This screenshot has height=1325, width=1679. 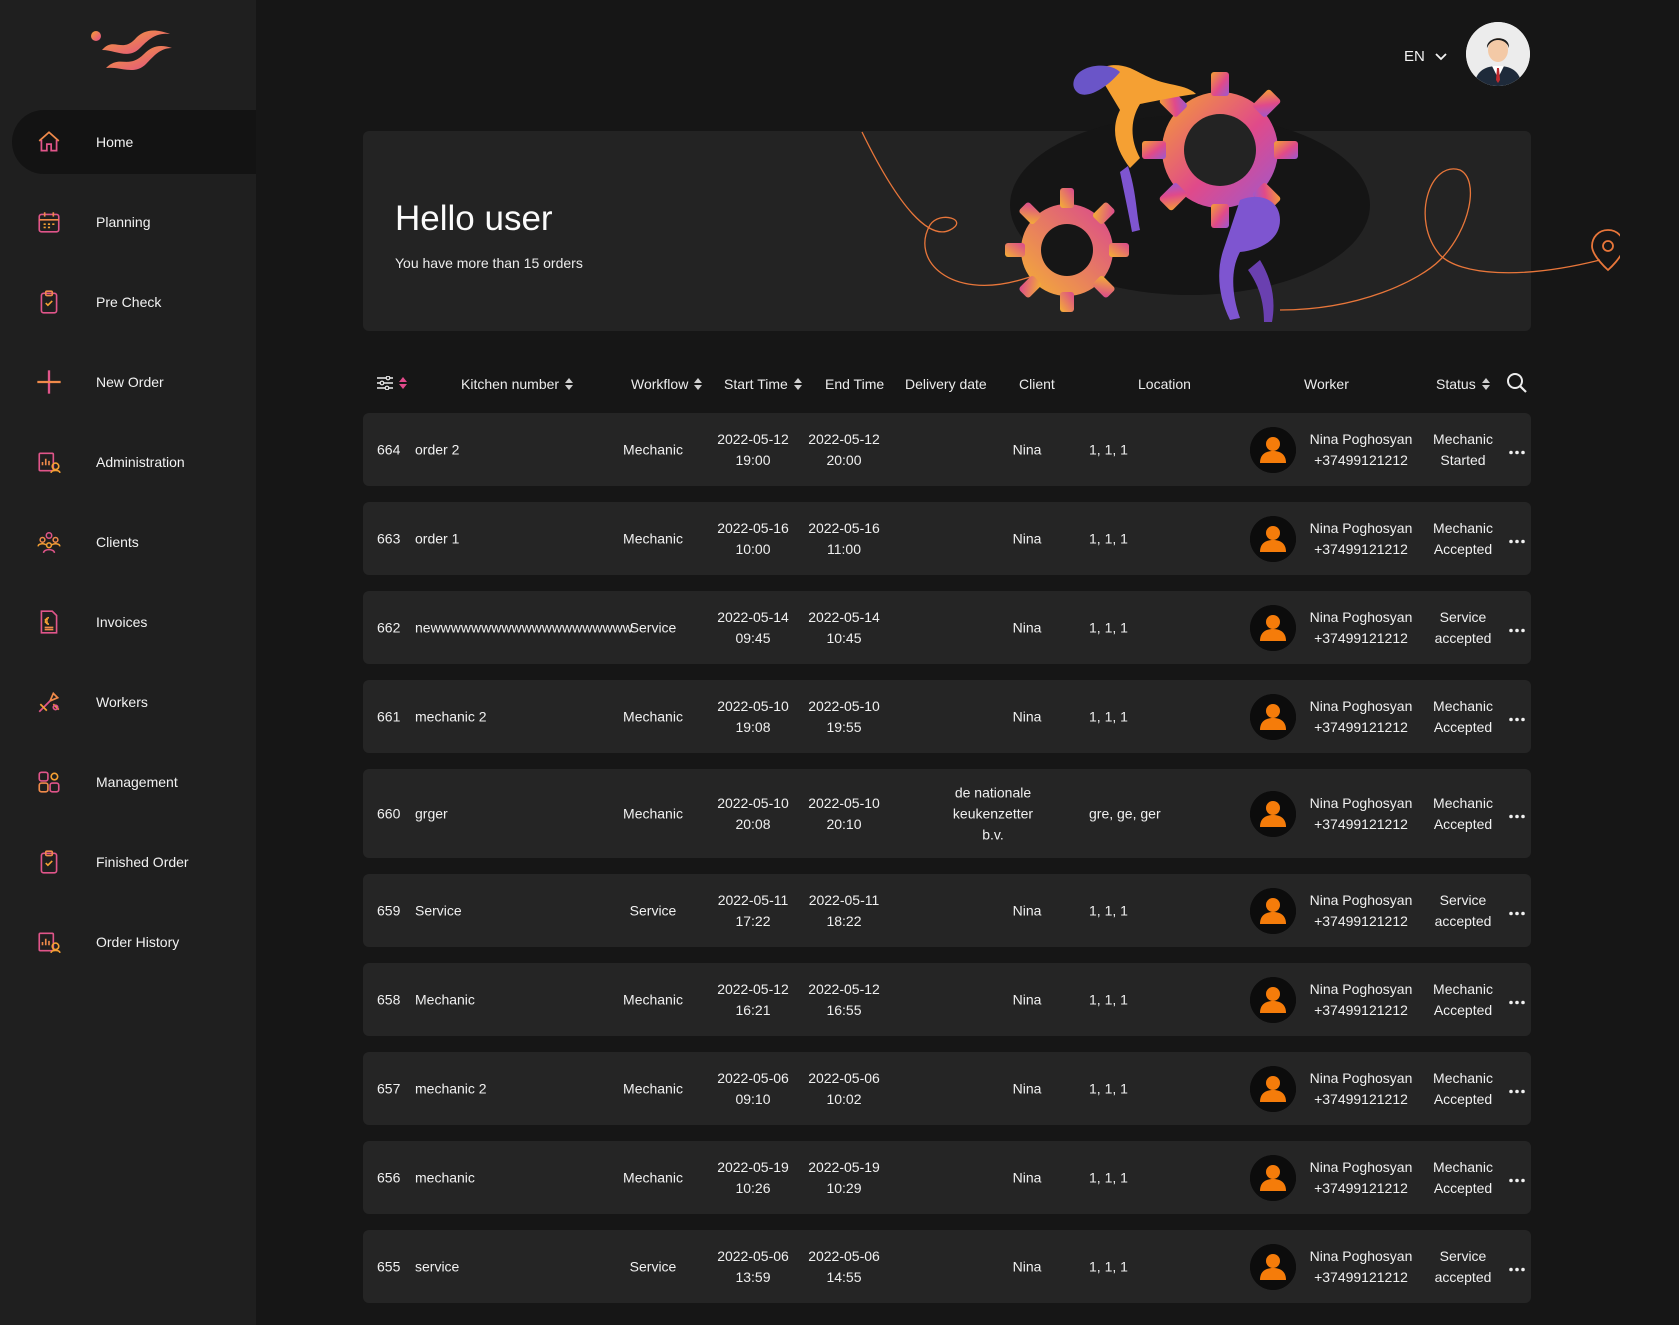 I want to click on column-header-status: Status, so click(x=1463, y=384).